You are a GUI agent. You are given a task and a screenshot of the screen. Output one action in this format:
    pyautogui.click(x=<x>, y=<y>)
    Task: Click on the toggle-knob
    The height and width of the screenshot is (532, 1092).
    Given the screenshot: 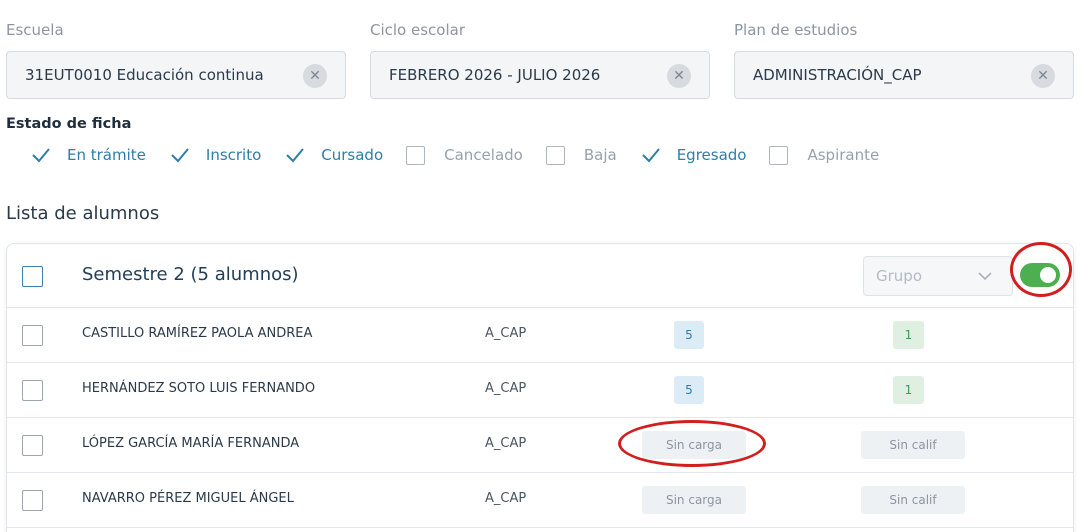 What is the action you would take?
    pyautogui.click(x=1048, y=275)
    